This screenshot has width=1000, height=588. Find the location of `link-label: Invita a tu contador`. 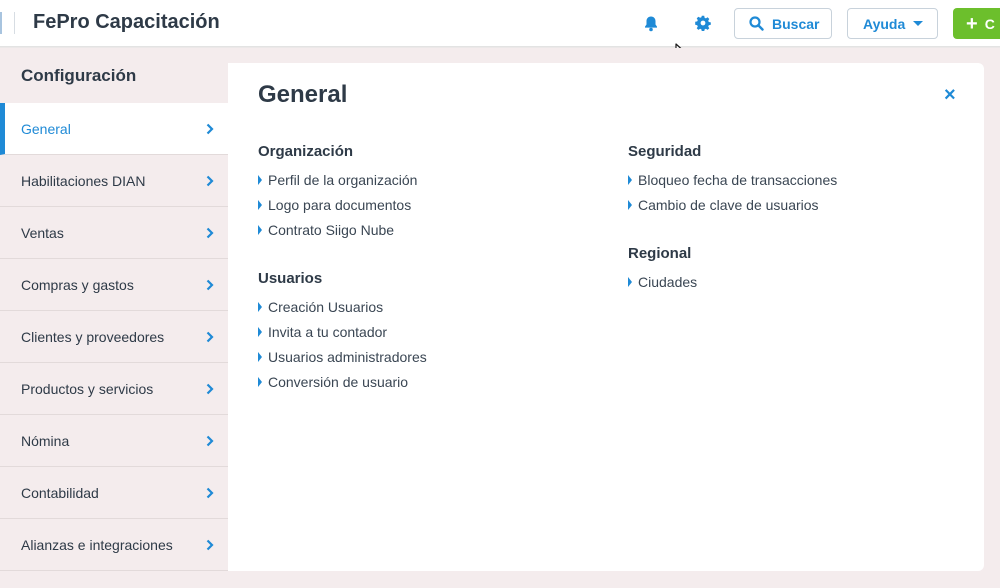

link-label: Invita a tu contador is located at coordinates (328, 331).